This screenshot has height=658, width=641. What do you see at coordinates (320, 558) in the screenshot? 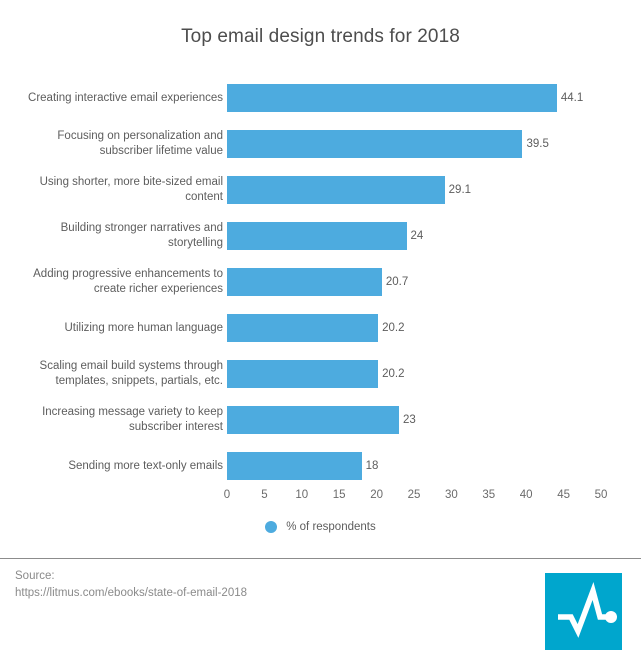
I see `footer-divider` at bounding box center [320, 558].